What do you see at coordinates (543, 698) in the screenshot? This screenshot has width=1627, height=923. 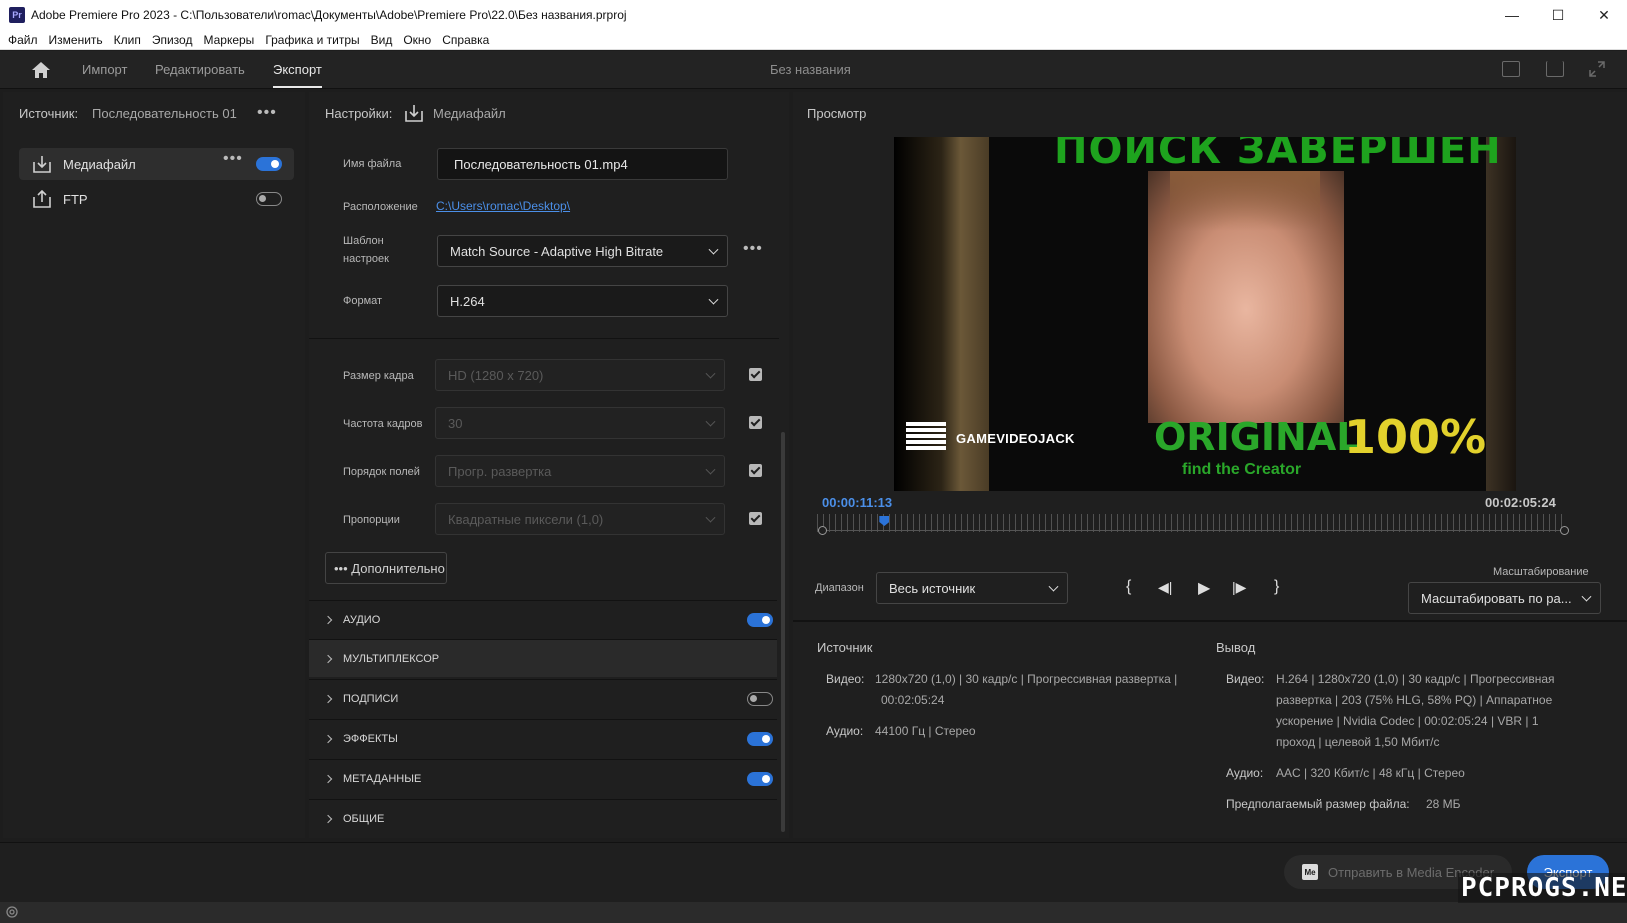 I see `section-captions: ПОДПИСИ` at bounding box center [543, 698].